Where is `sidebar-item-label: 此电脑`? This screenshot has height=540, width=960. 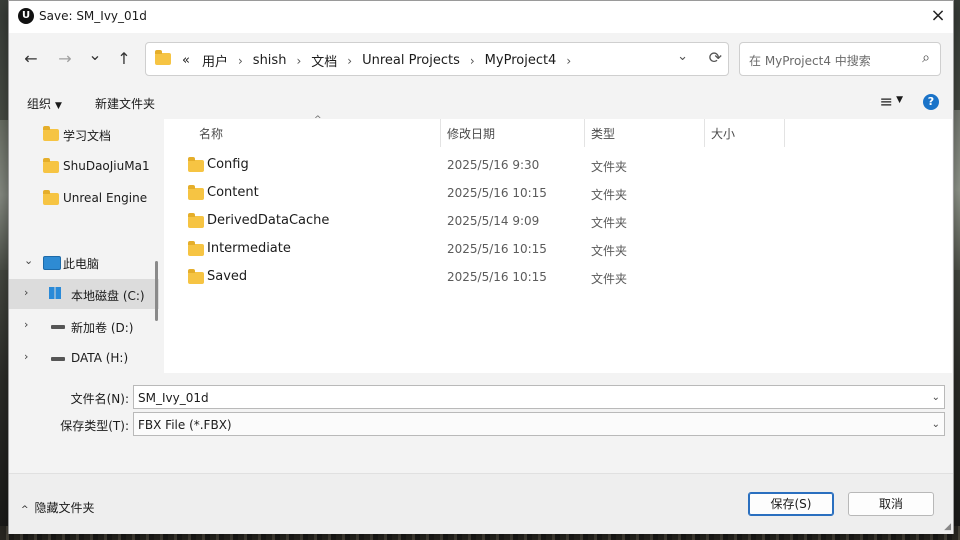 sidebar-item-label: 此电脑 is located at coordinates (81, 264).